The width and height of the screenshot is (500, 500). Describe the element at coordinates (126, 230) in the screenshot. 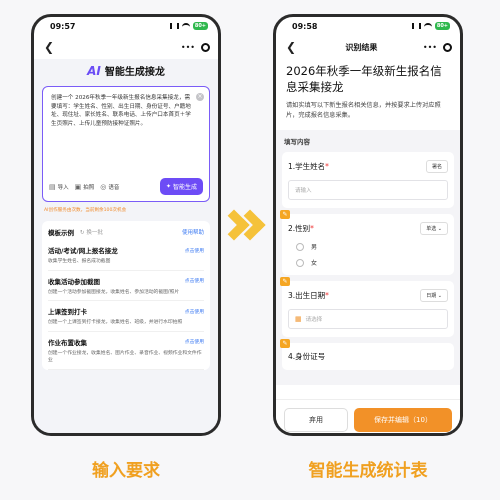

I see `templates-header: 模板示例 ↻ 换一批 使用帮助` at that location.